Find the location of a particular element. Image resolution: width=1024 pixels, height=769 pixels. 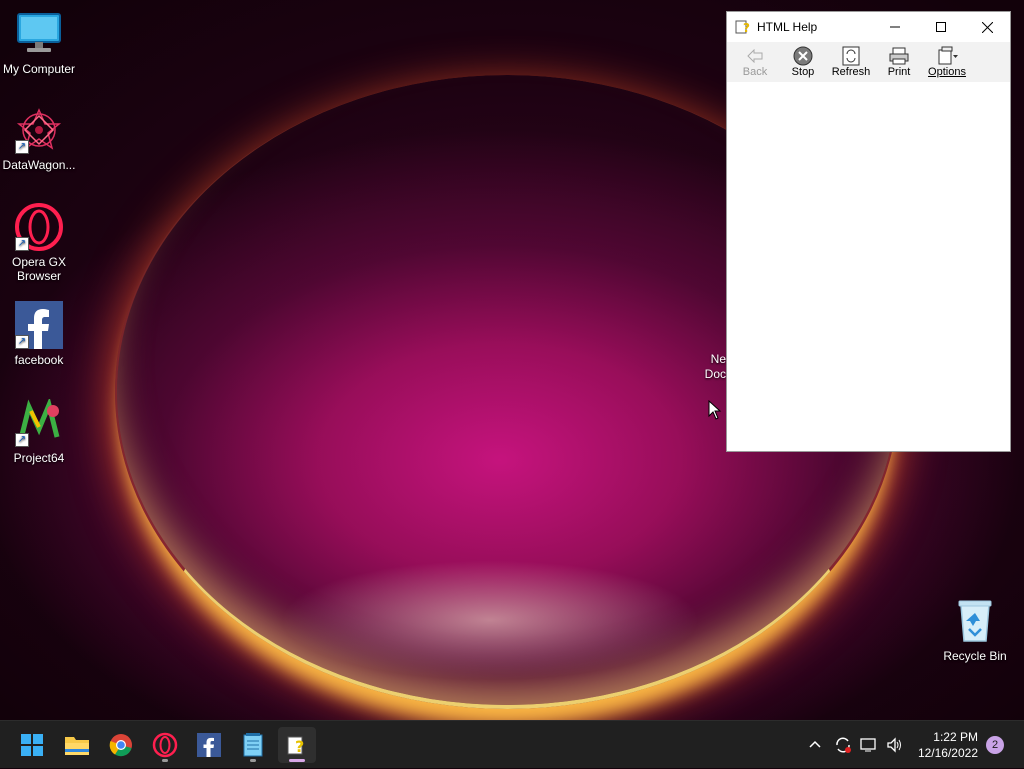

opera-gx-icon: ↗ is located at coordinates (39, 227).